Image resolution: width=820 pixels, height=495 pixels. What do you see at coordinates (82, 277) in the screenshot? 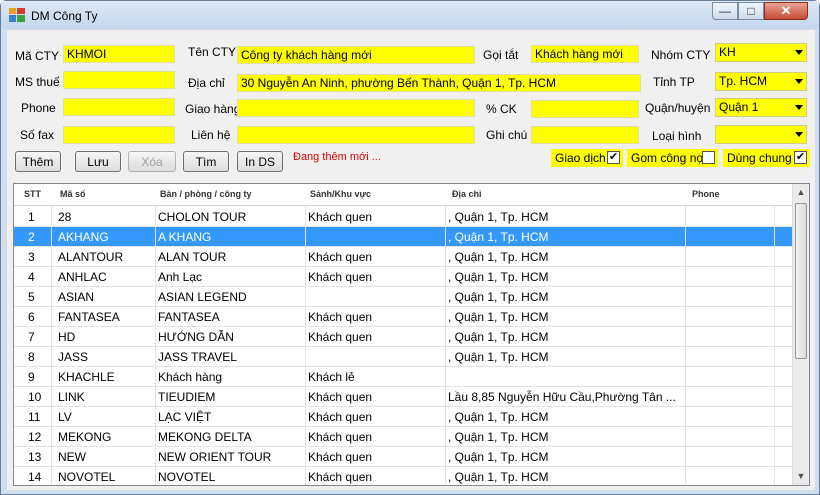
I see `cell-ma: ANHLAC` at bounding box center [82, 277].